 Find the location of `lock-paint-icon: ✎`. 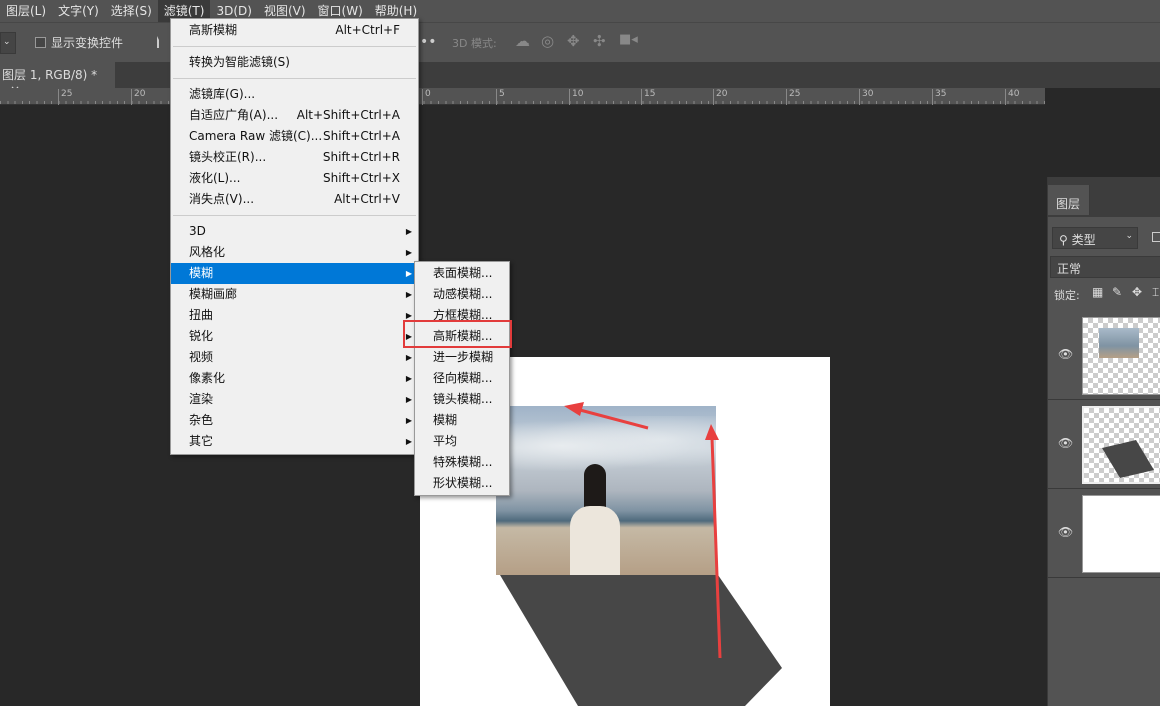

lock-paint-icon: ✎ is located at coordinates (1117, 292).